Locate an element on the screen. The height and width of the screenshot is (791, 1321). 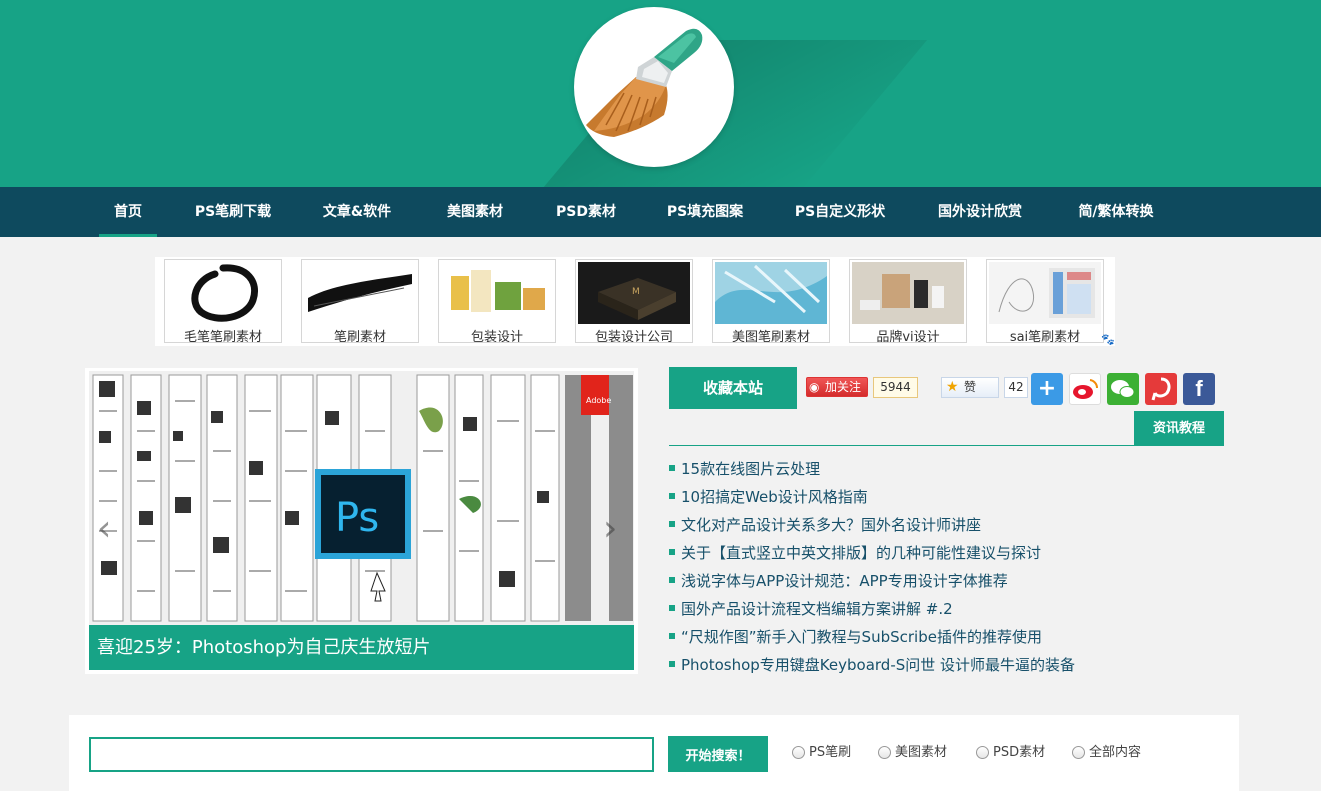
brand-vi-image is located at coordinates (908, 293).